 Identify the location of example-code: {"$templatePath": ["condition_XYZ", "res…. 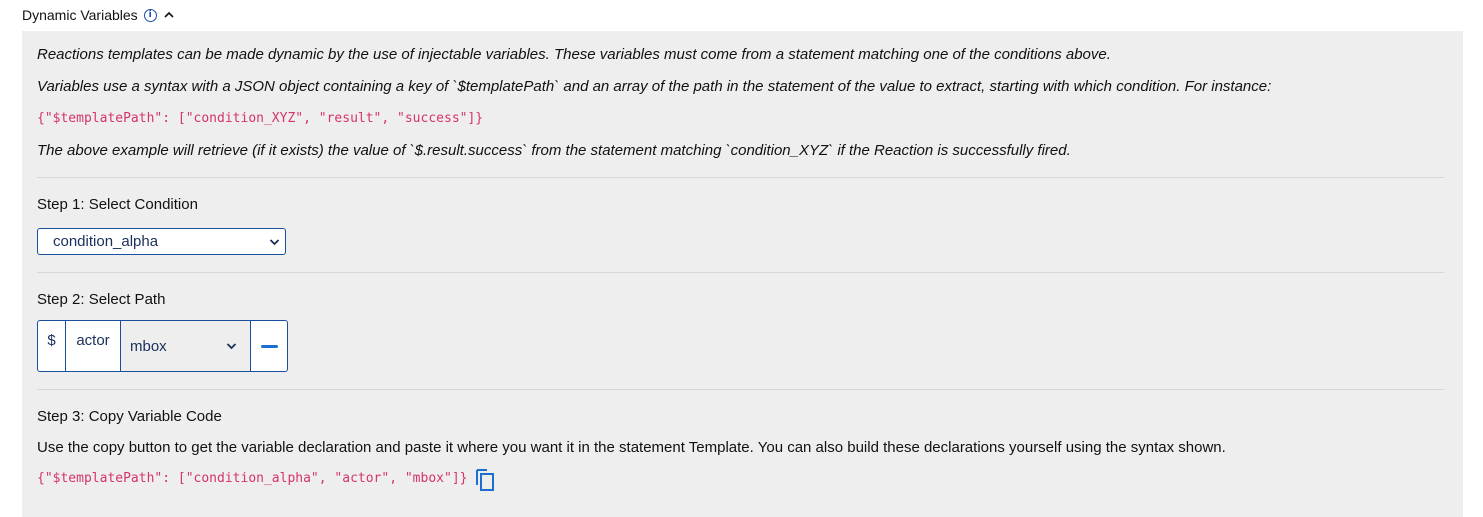
(260, 118).